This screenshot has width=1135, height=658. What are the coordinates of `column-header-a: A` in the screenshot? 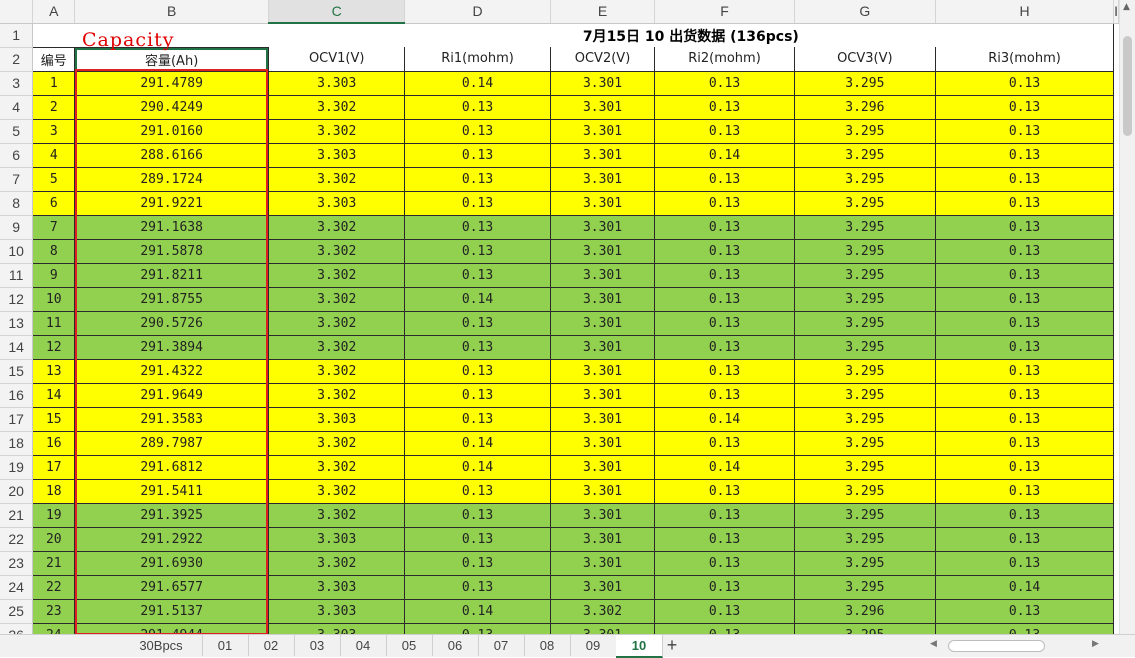 It's located at (54, 12).